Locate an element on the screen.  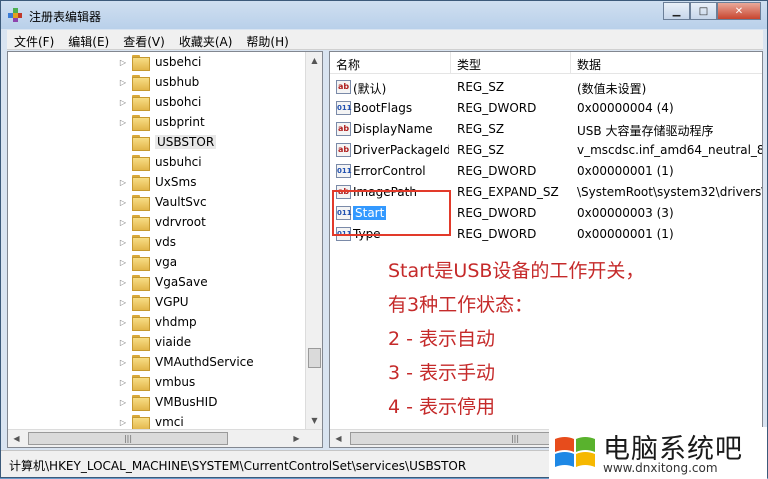
tree-item: ▷ VMAuthdService is located at coordinates (186, 362).